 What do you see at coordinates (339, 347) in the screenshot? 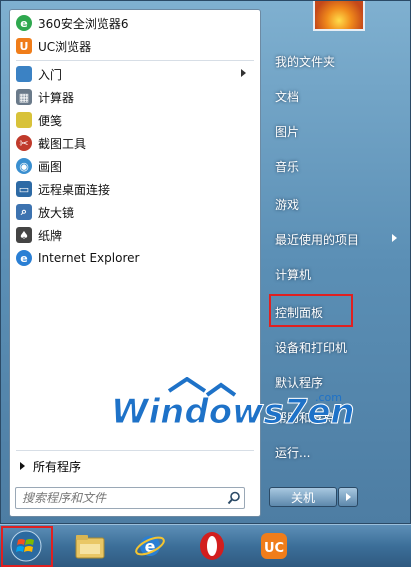
I see `right-item-devices-printers: 设备和打印机` at bounding box center [339, 347].